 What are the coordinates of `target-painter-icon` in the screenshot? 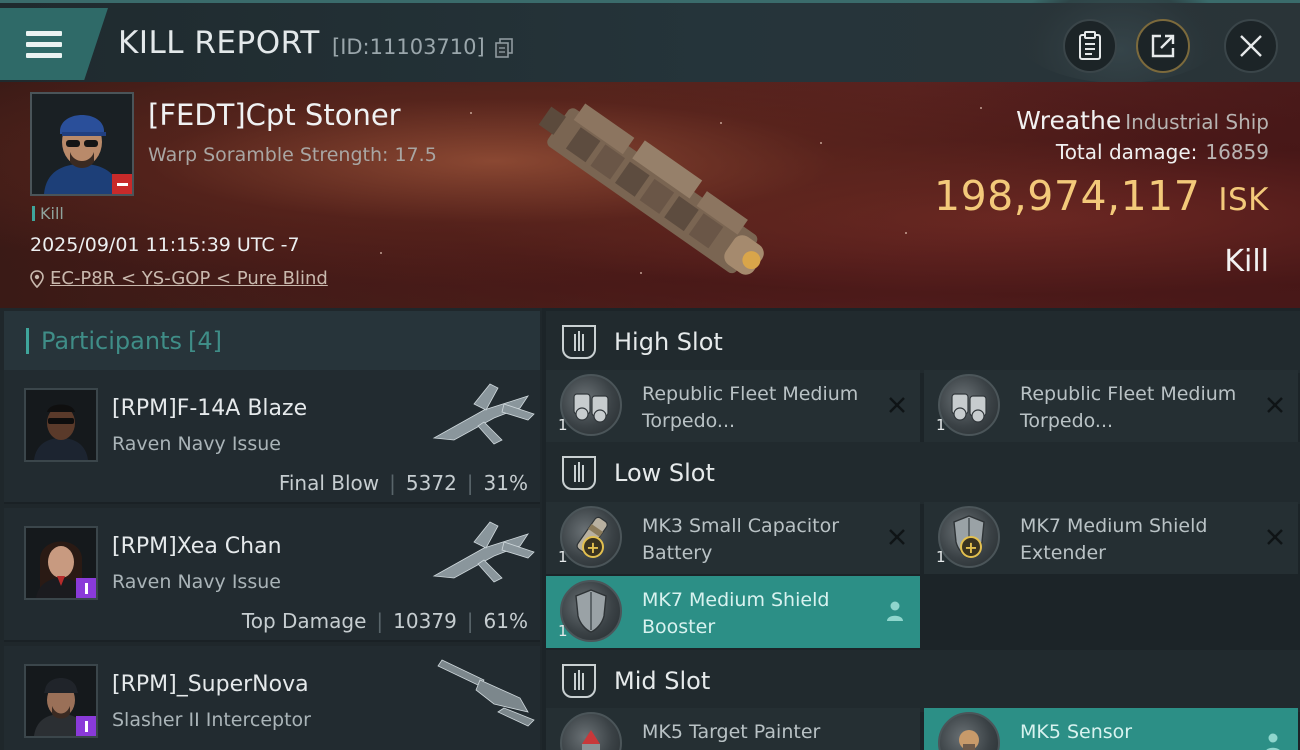 It's located at (591, 731).